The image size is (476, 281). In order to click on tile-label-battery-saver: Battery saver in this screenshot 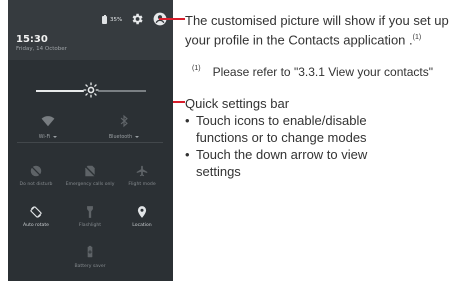, I will do `click(90, 266)`.